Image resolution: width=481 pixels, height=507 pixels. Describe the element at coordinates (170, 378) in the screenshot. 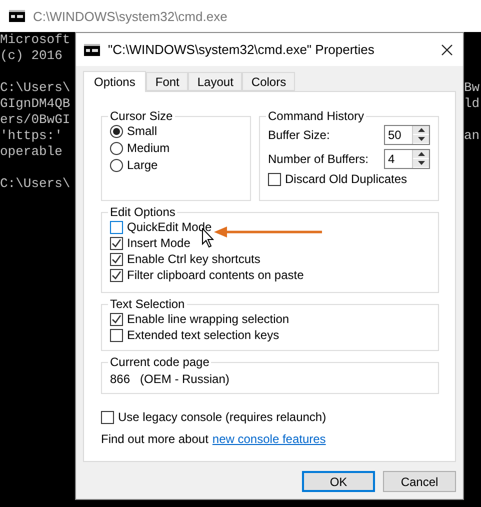

I see `code-page-value: 866 (OEM - Russian)` at that location.